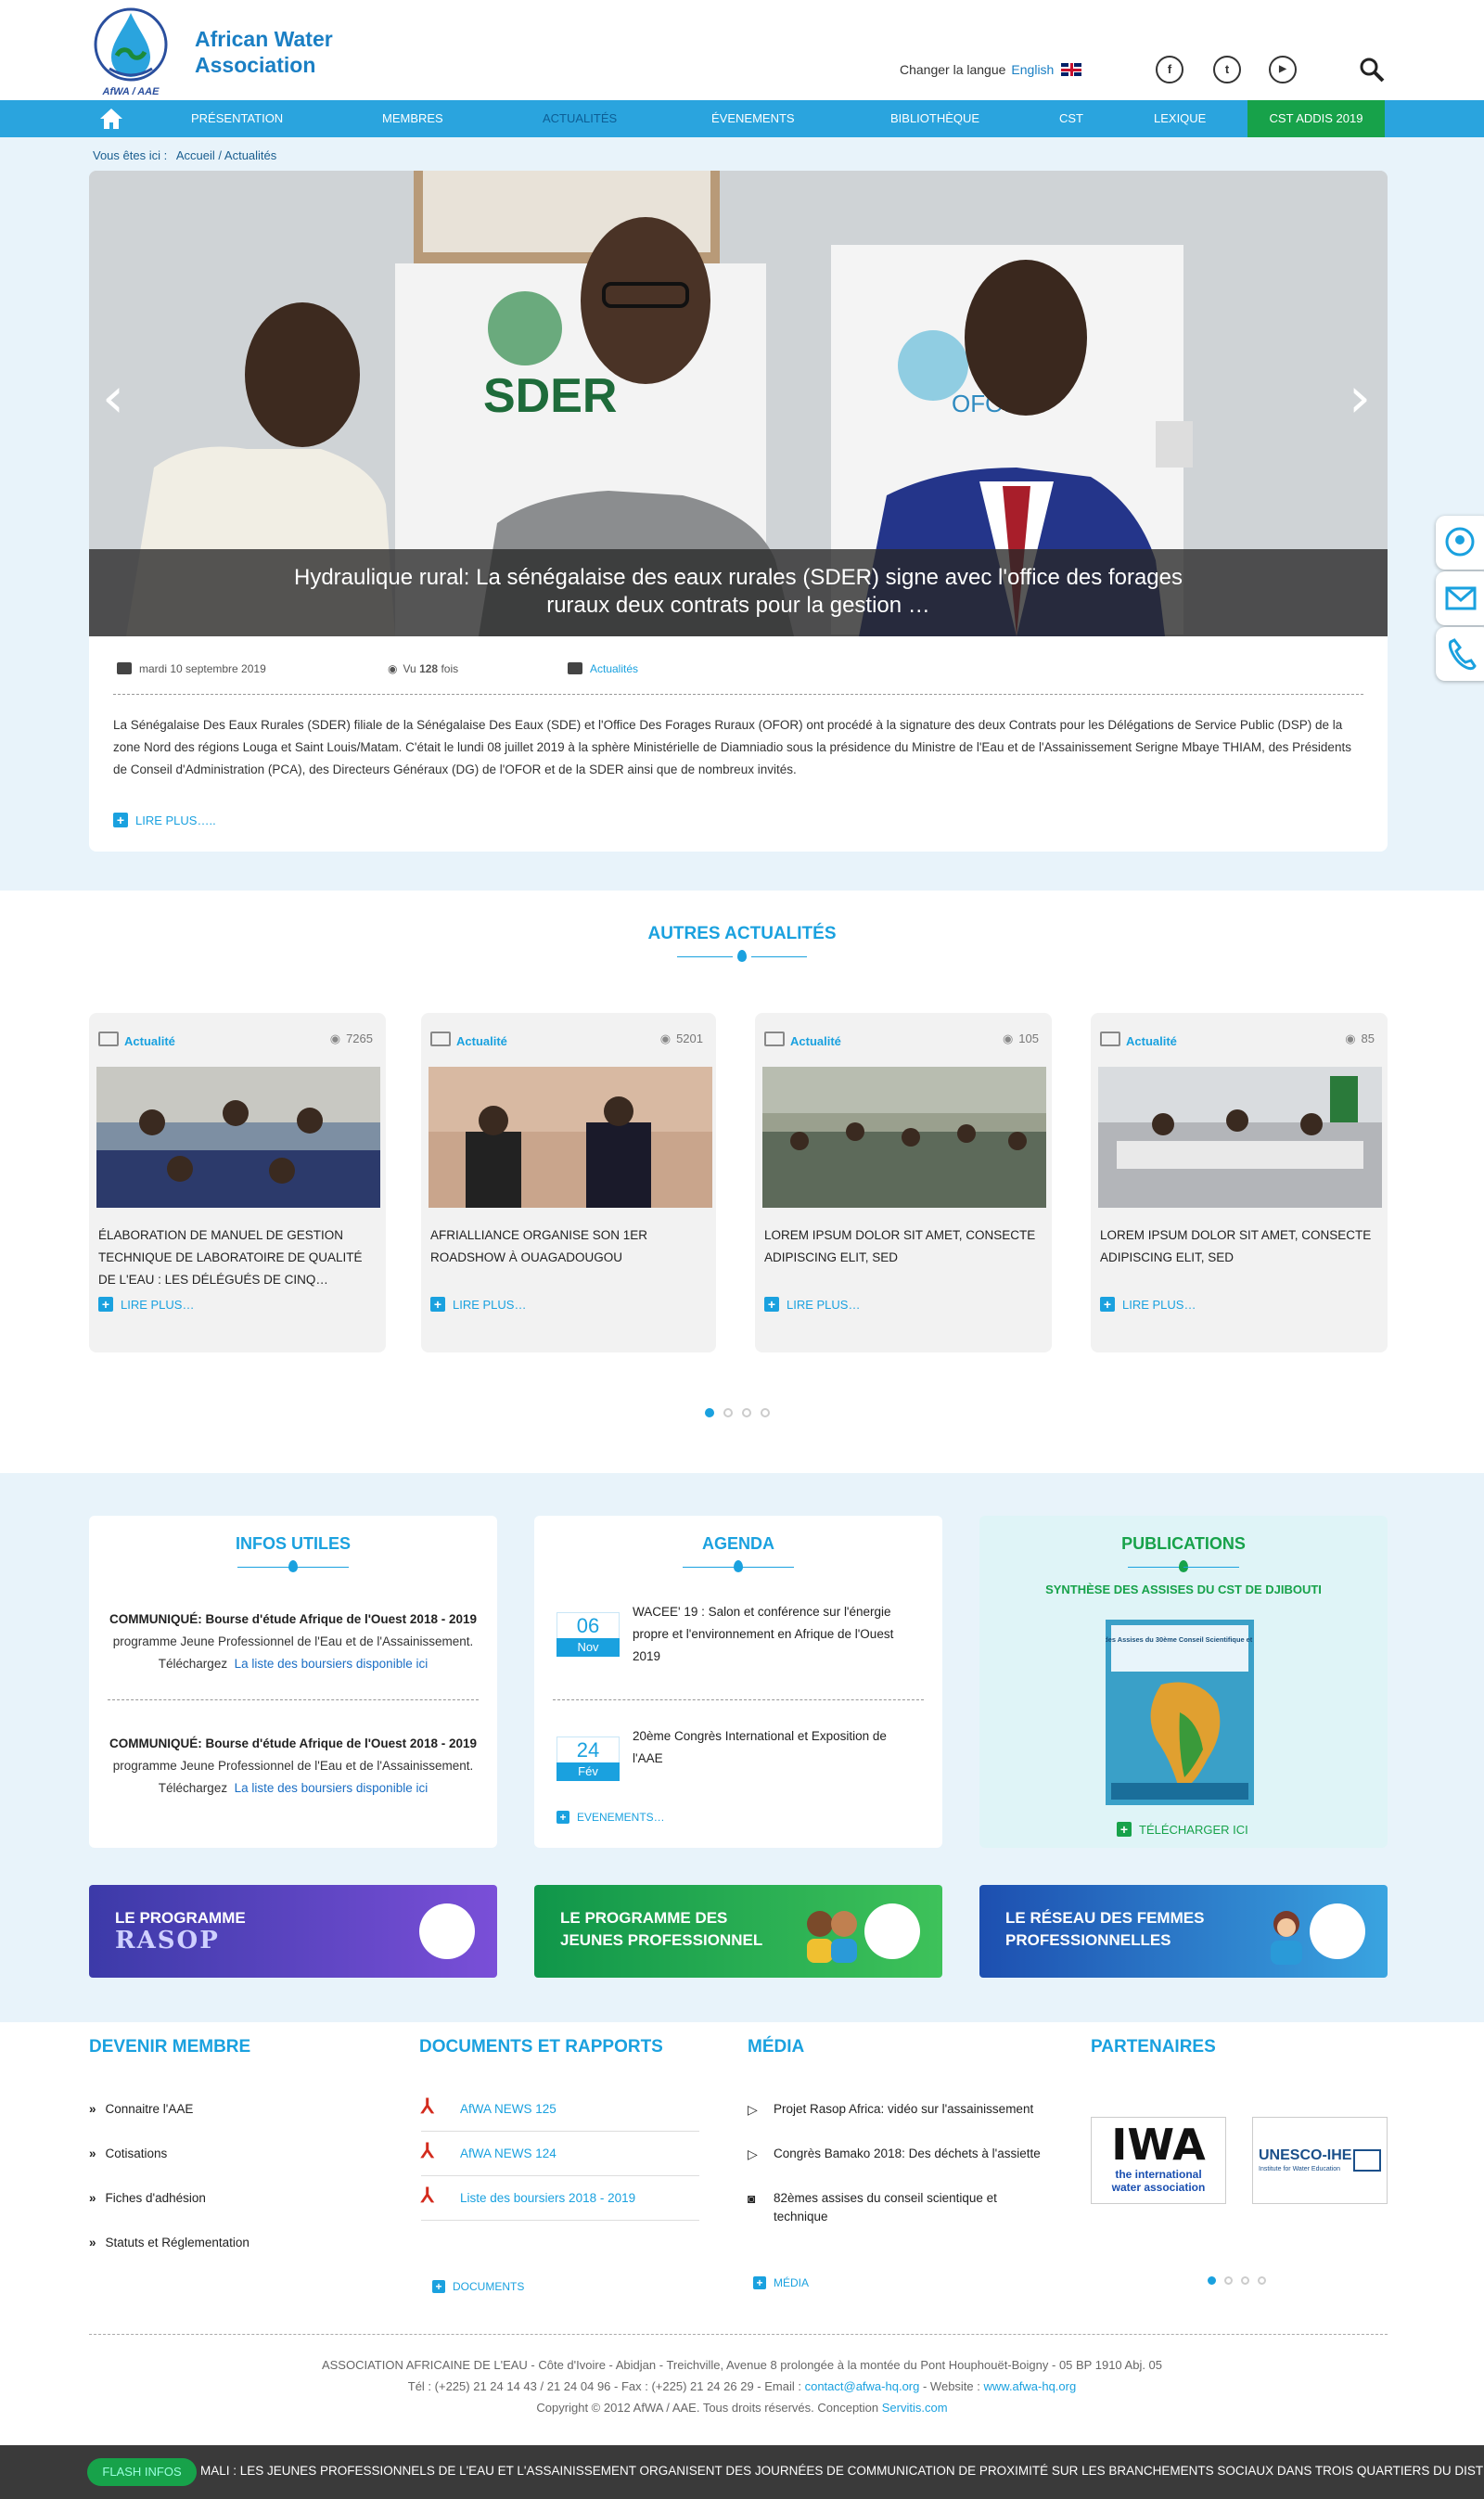 The height and width of the screenshot is (2499, 1484). Describe the element at coordinates (147, 2198) in the screenshot. I see `footer-link: Fiches d'adhésion` at that location.